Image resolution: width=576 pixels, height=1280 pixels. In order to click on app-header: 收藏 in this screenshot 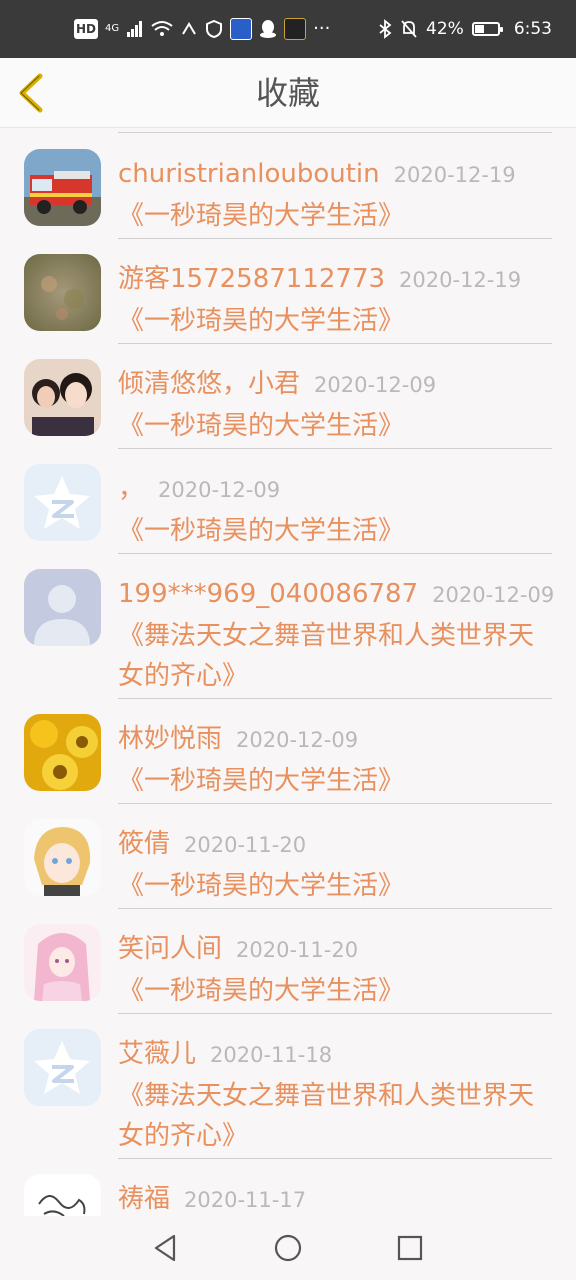, I will do `click(288, 93)`.